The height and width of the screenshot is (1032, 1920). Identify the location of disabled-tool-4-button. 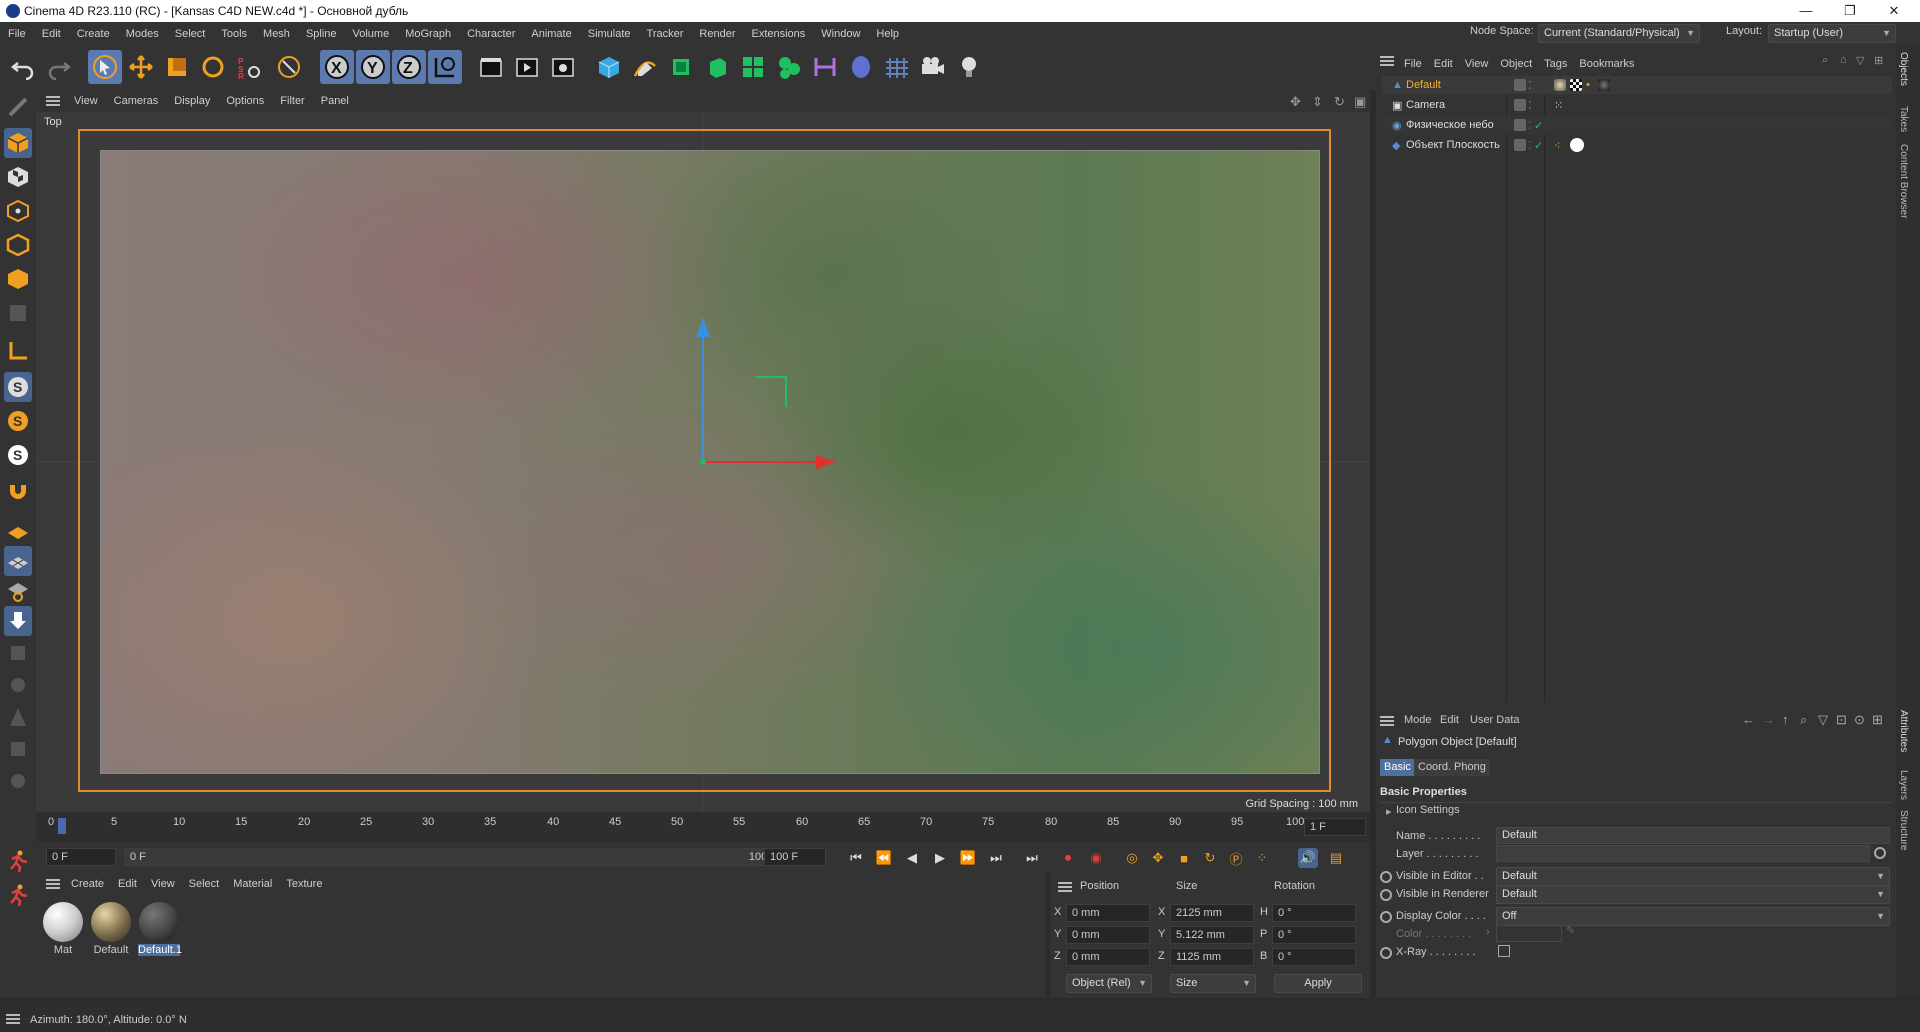
(18, 749).